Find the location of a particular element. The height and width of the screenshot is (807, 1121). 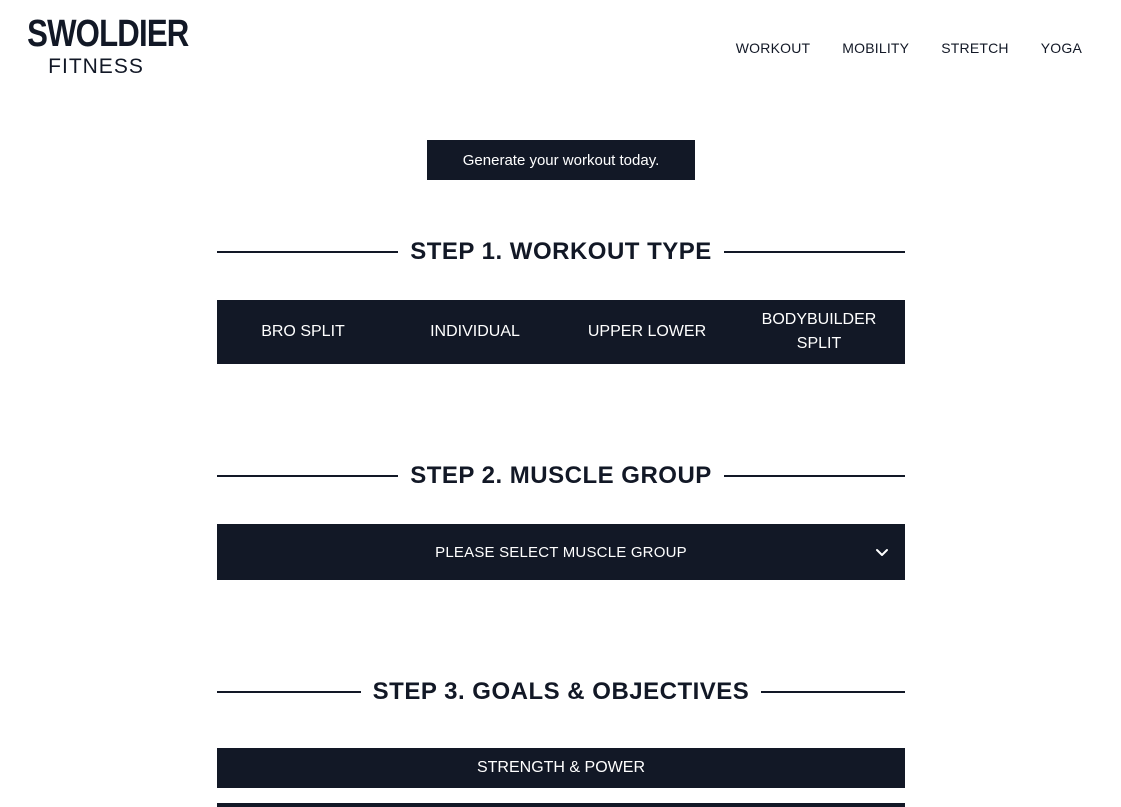

site-logo: SWOLDIER FITNESS is located at coordinates (100, 46).